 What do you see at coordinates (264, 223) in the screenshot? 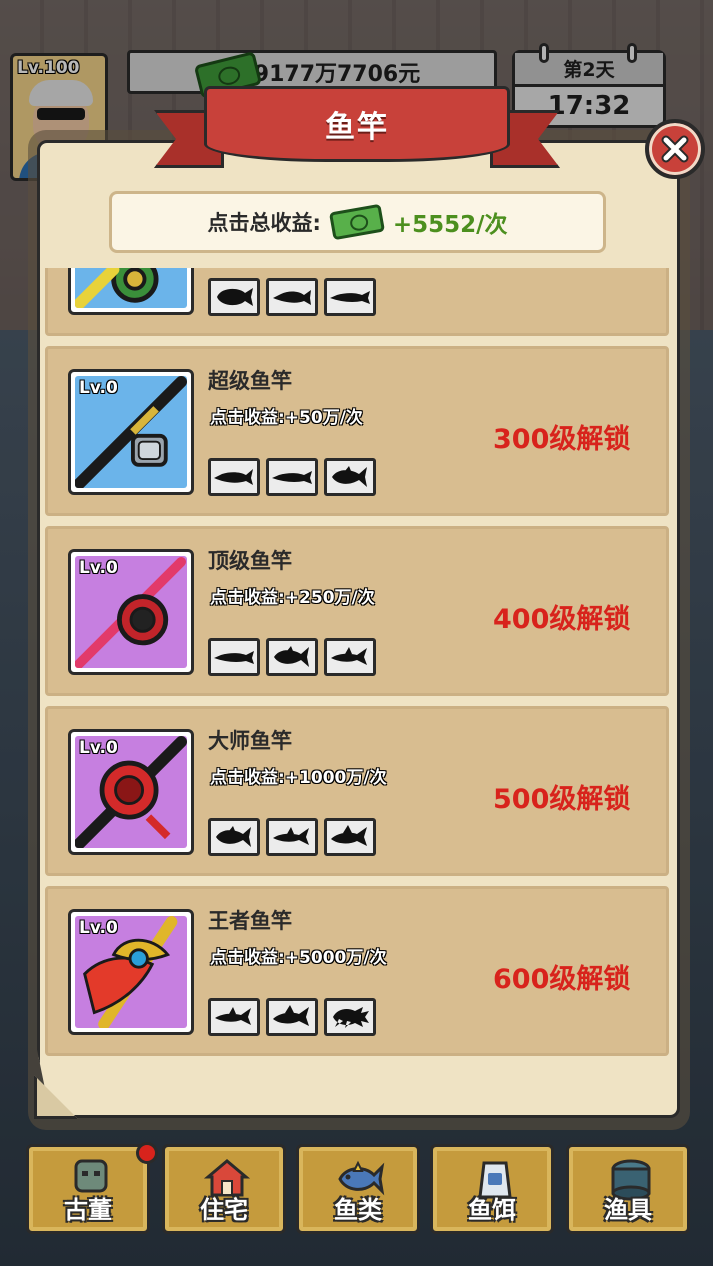
I see `total-income-label: 点击总收益:` at bounding box center [264, 223].